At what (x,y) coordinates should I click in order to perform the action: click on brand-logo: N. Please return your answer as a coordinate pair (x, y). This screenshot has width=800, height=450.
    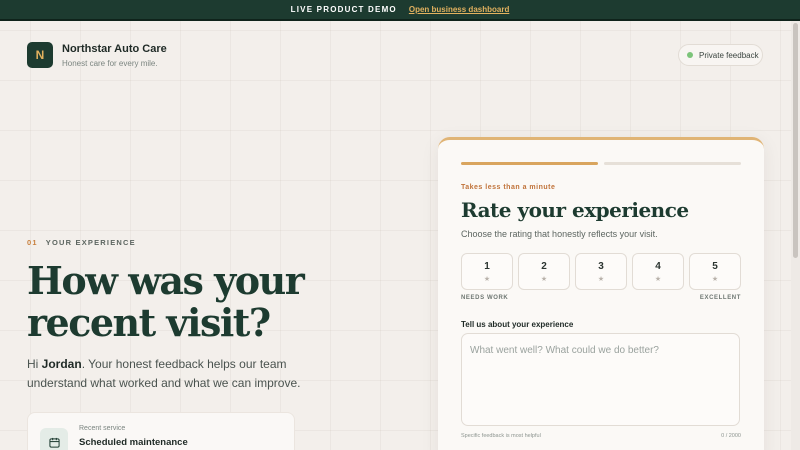
    Looking at the image, I should click on (40, 55).